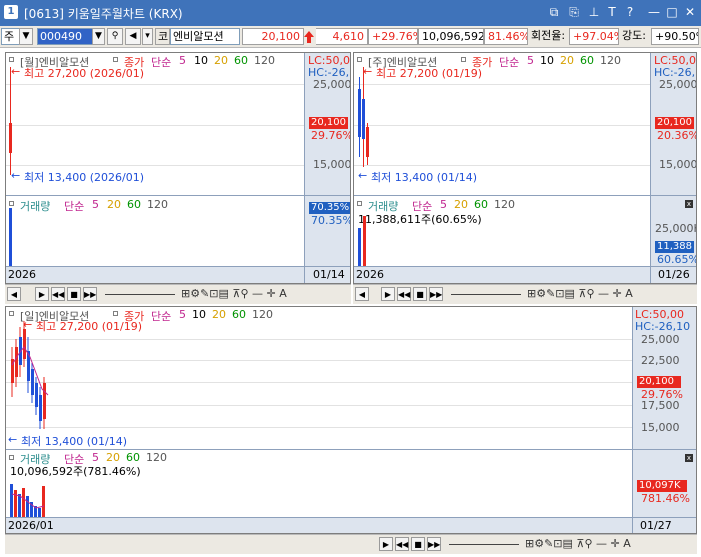 The width and height of the screenshot is (701, 557). Describe the element at coordinates (178, 274) in the screenshot. I see `monthly-date-bar: 2026 01/14` at that location.